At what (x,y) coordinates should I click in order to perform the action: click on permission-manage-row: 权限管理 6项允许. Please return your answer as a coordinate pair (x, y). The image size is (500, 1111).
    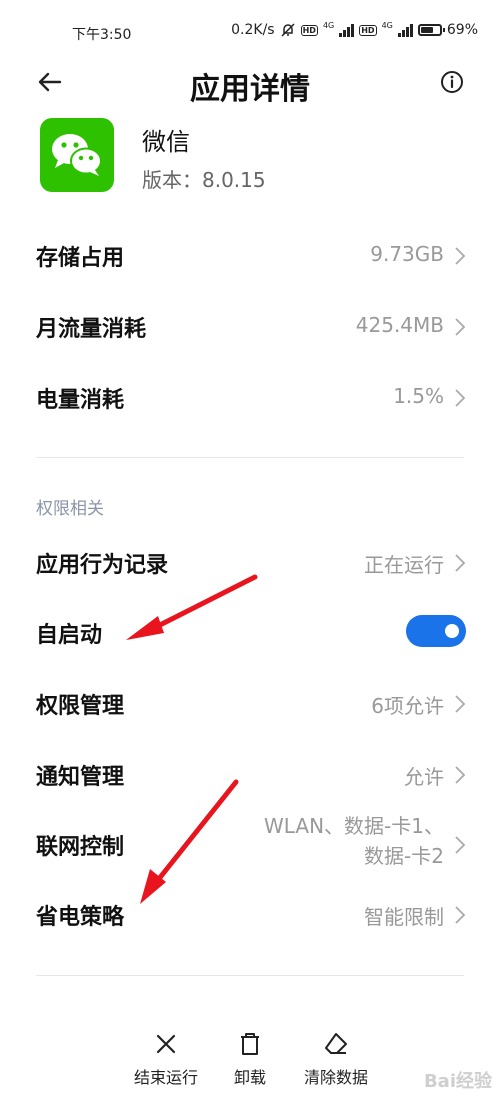
    Looking at the image, I should click on (251, 704).